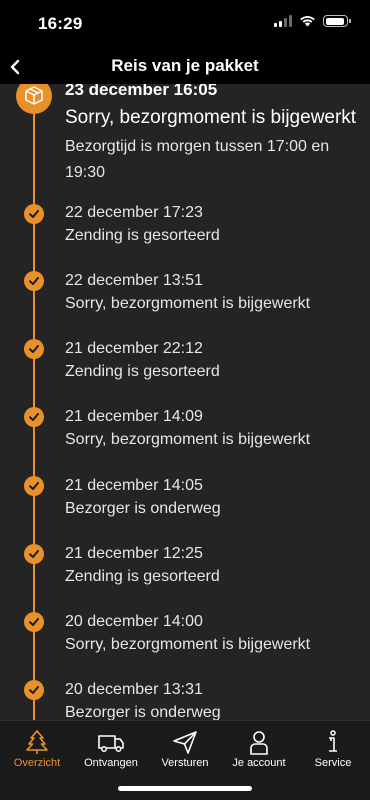 Image resolution: width=370 pixels, height=800 pixels. I want to click on event-date: 20 december 14:00, so click(134, 621).